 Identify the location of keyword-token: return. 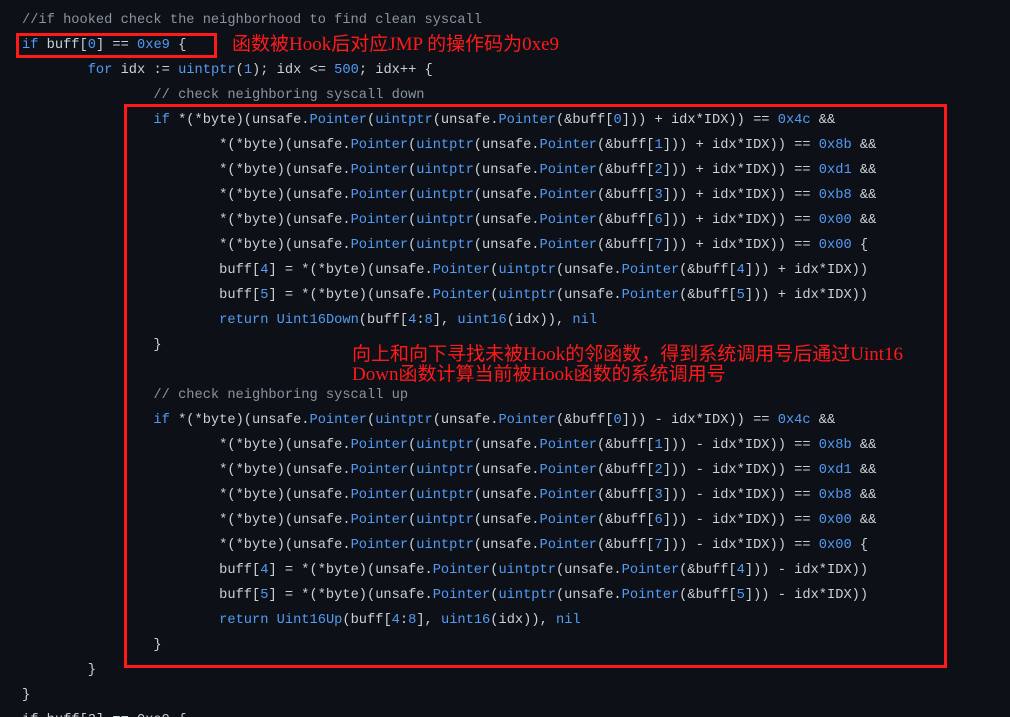
(244, 620).